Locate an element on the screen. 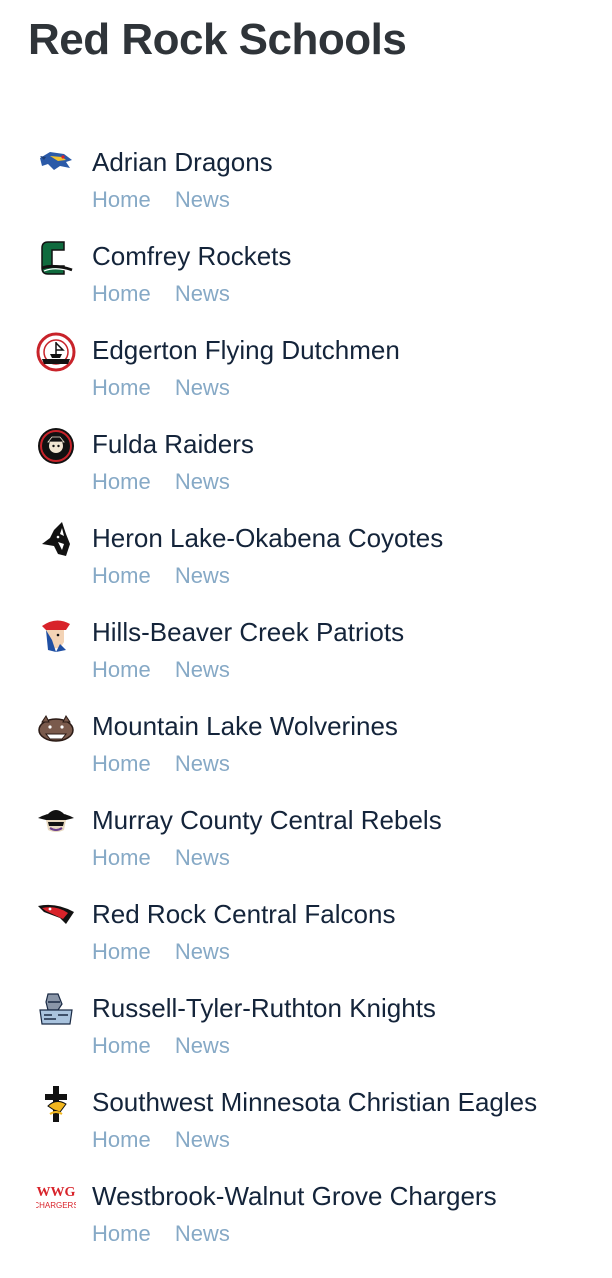 The image size is (612, 1278). school-name: Comfrey Rockets is located at coordinates (191, 256).